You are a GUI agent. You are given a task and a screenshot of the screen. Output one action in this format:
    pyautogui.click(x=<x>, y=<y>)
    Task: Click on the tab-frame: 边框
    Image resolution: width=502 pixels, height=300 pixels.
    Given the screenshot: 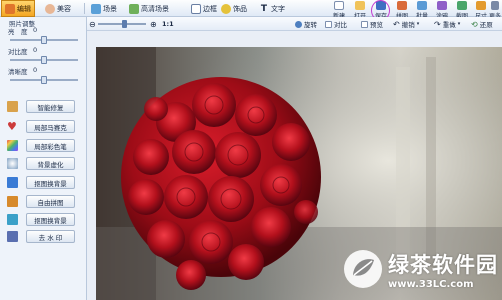 What is the action you would take?
    pyautogui.click(x=204, y=8)
    